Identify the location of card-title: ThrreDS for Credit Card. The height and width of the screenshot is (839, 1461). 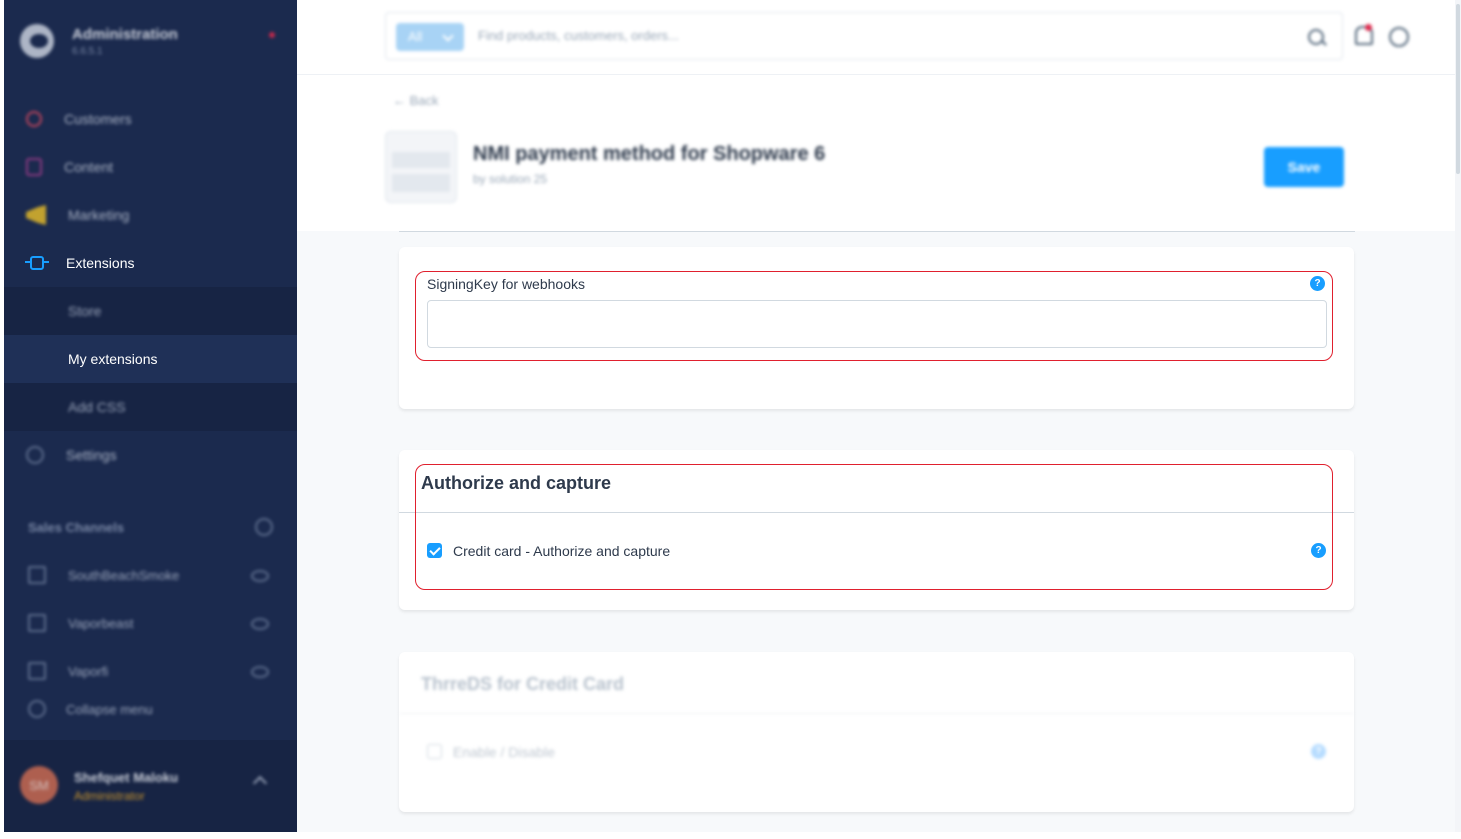
(523, 684).